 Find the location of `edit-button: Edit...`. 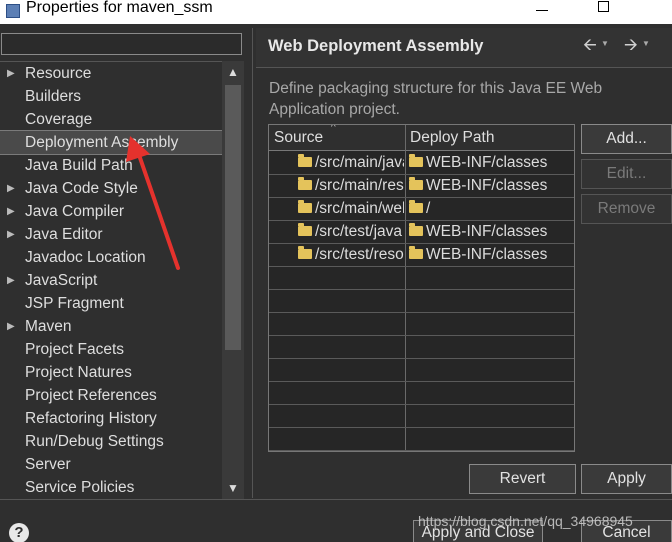

edit-button: Edit... is located at coordinates (626, 174).